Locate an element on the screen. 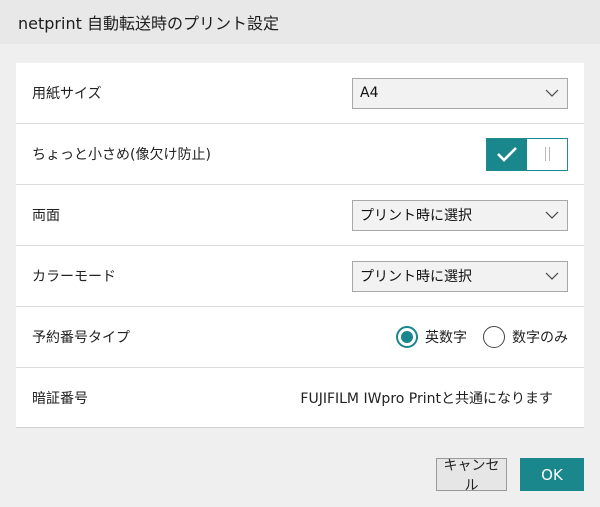 This screenshot has width=600, height=507. radio-numeric-only-label: 数字のみ is located at coordinates (540, 338).